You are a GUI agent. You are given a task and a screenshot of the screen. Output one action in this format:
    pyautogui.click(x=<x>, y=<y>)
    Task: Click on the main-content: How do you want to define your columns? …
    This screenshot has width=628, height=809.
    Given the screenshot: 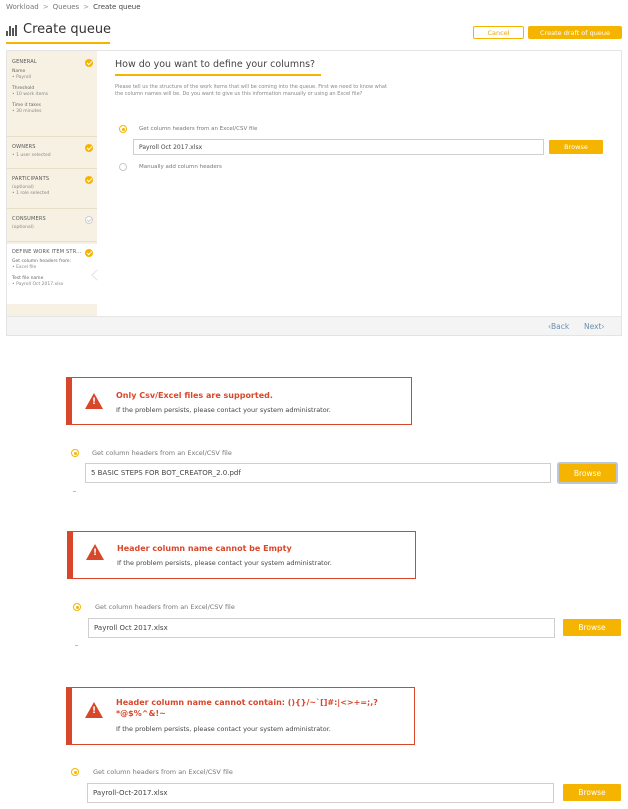 What is the action you would take?
    pyautogui.click(x=365, y=115)
    